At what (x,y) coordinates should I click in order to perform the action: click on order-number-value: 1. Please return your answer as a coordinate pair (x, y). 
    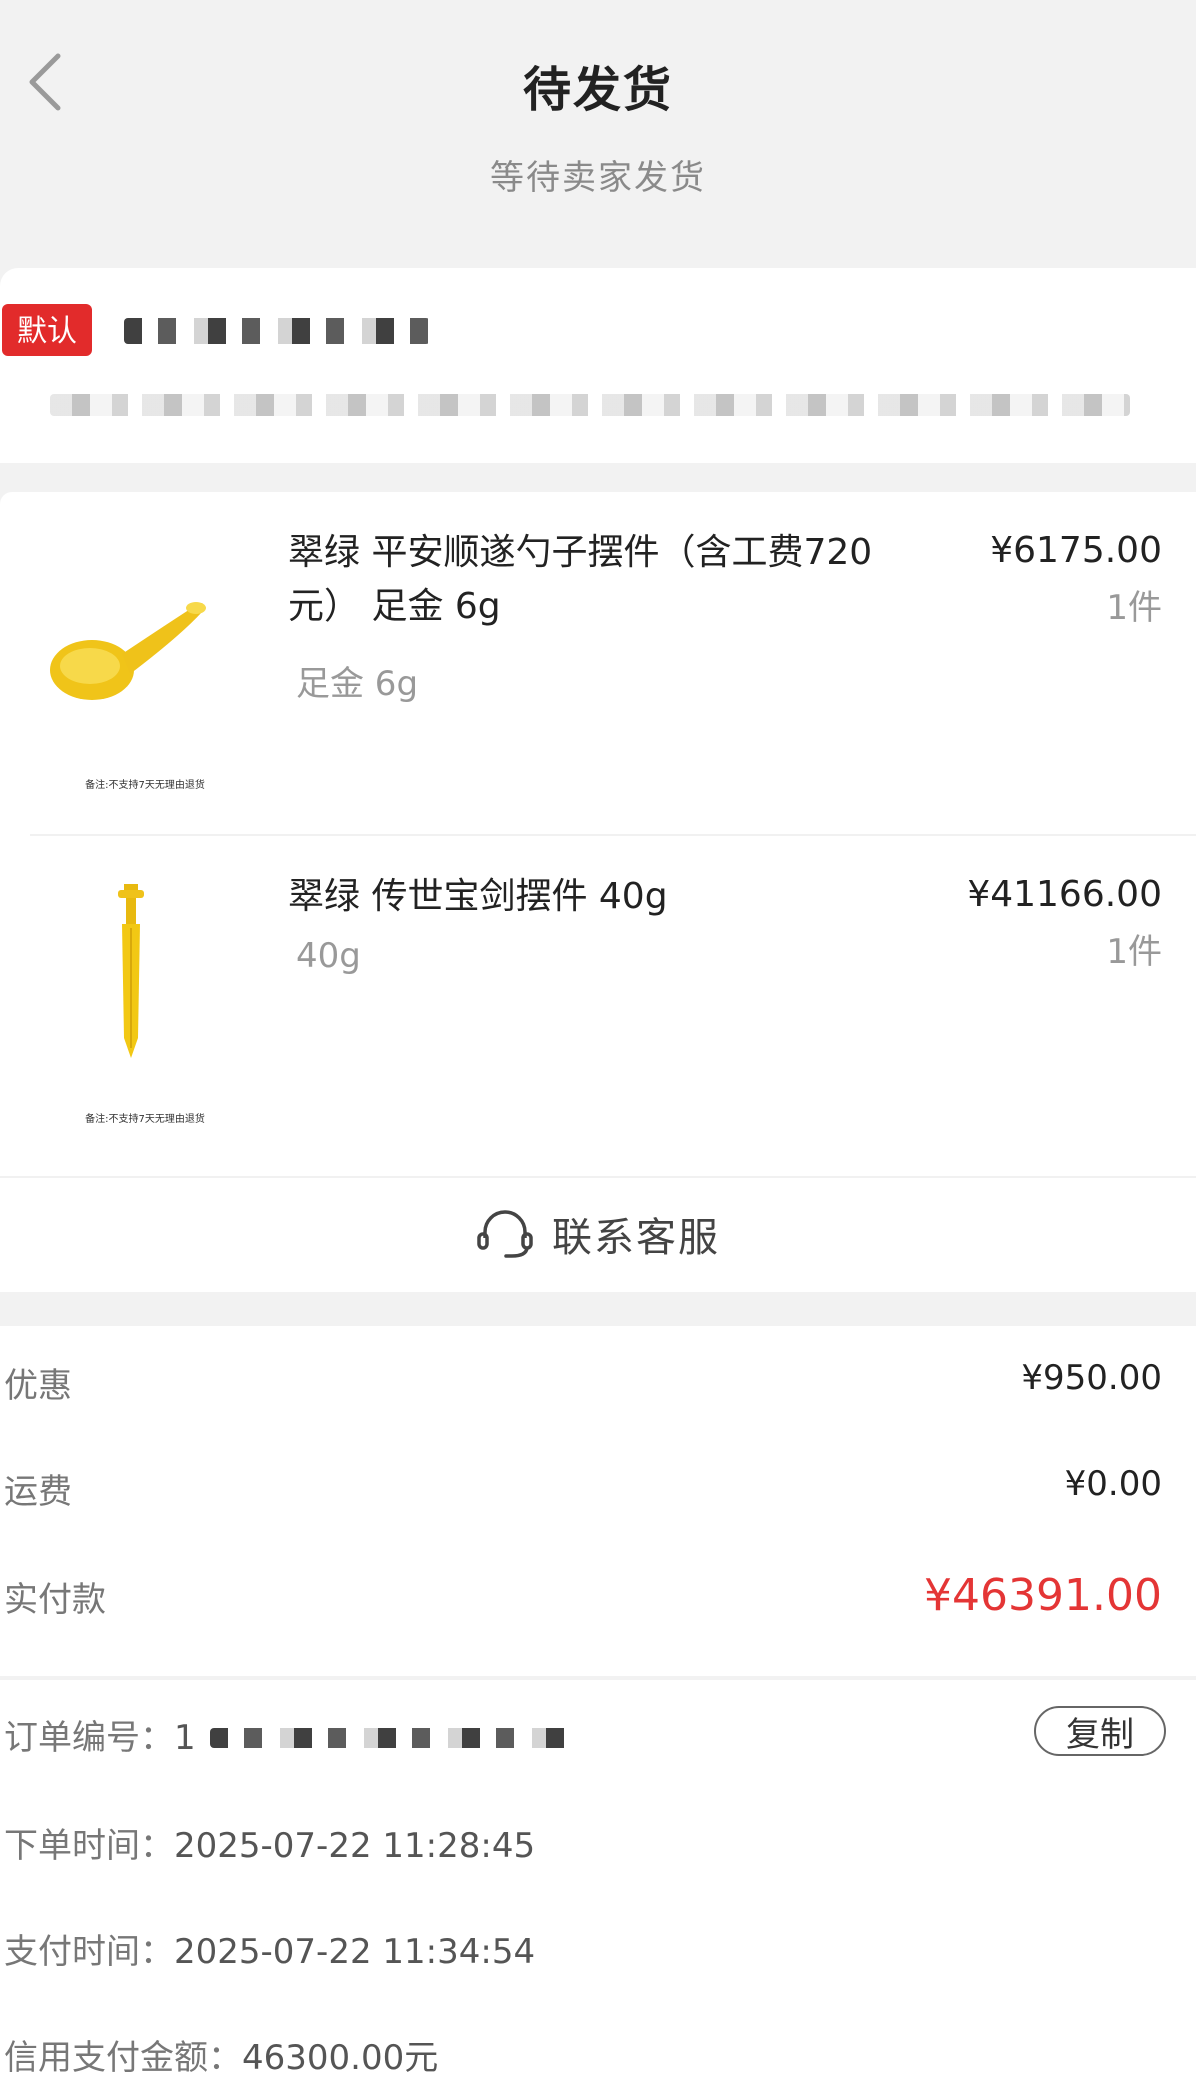
    Looking at the image, I should click on (185, 1738).